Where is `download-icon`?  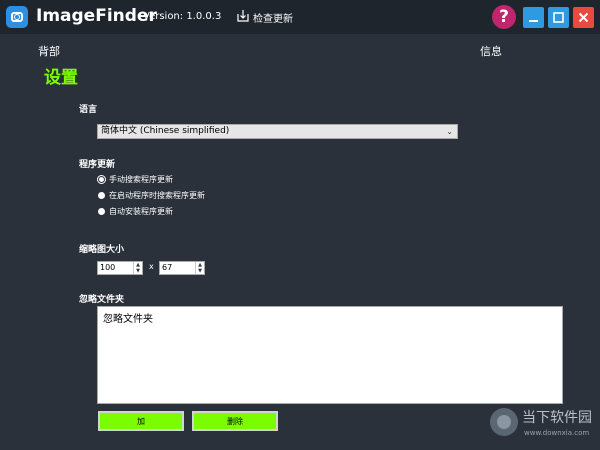 download-icon is located at coordinates (243, 17).